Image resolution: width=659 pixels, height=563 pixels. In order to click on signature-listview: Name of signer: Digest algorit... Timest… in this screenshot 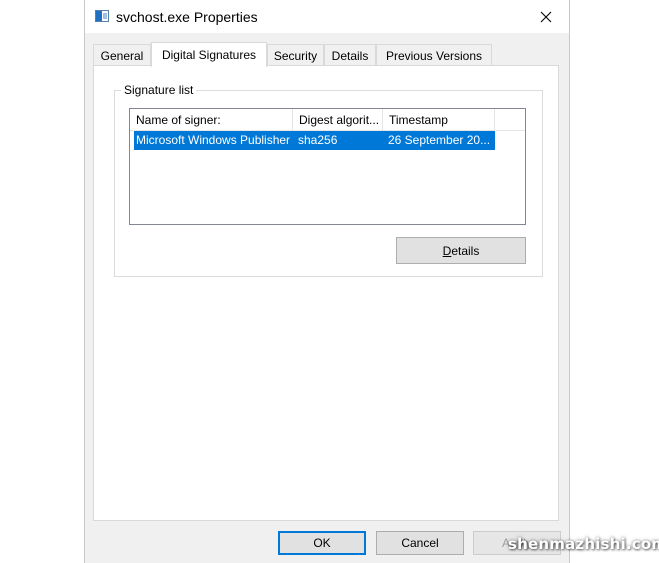, I will do `click(327, 166)`.